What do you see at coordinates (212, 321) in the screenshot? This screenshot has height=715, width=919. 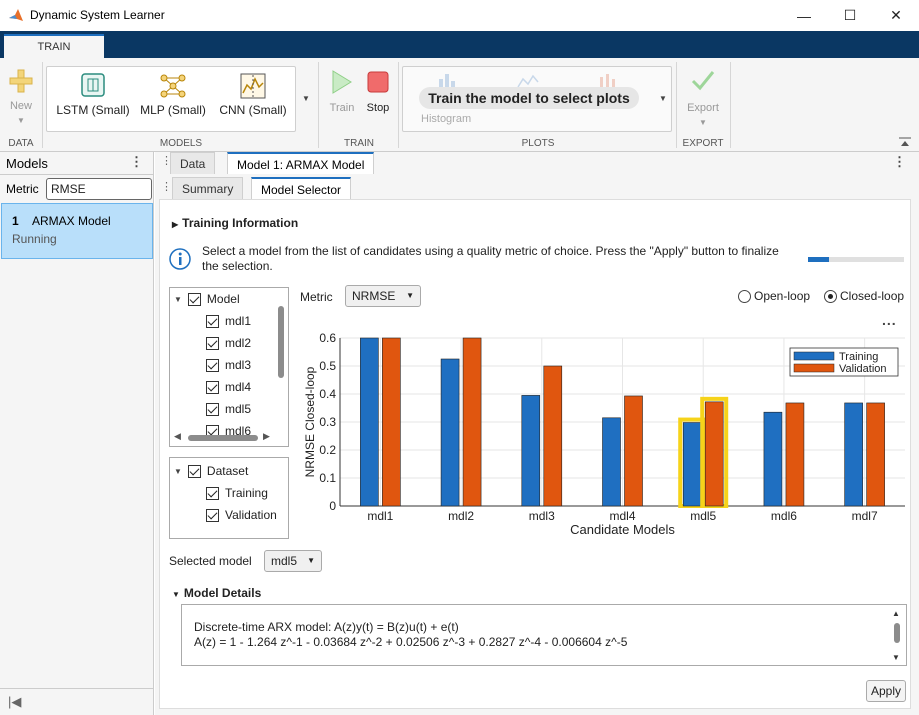 I see `mdl1-checkbox` at bounding box center [212, 321].